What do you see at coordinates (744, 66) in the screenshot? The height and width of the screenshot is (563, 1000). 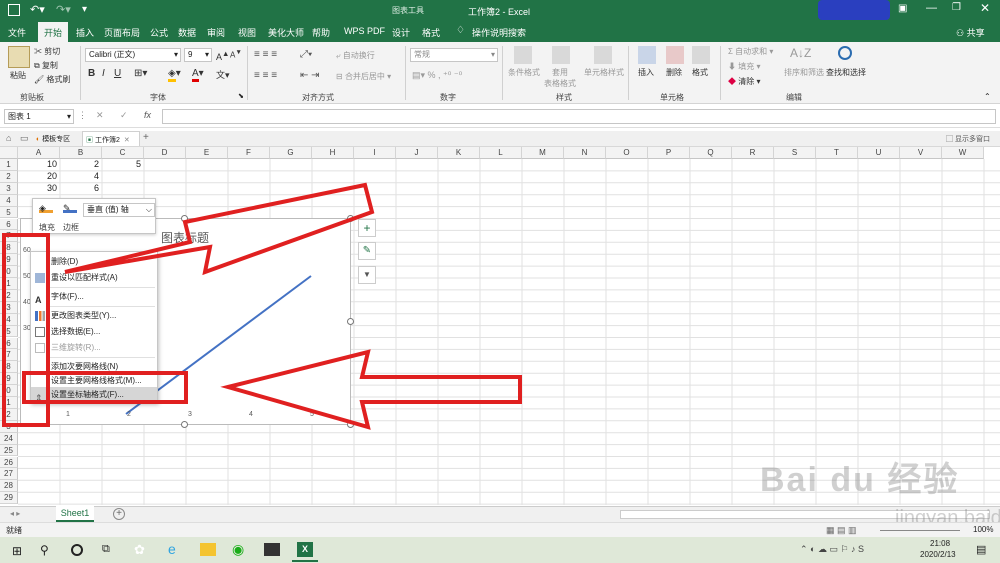 I see `fill-button: ⬇ 填充 ▾` at bounding box center [744, 66].